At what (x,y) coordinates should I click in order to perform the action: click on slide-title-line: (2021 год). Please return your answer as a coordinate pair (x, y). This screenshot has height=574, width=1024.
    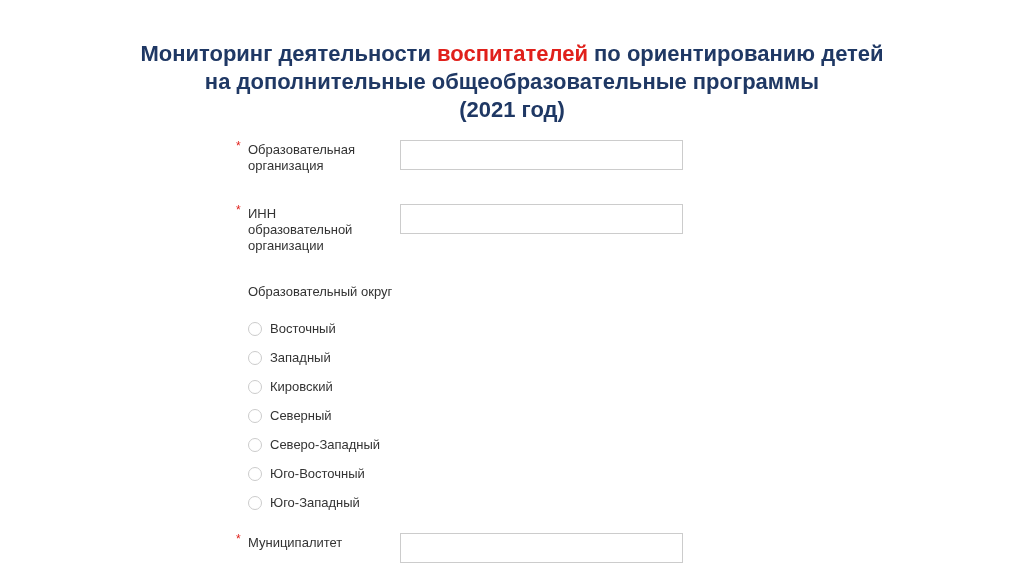
    Looking at the image, I should click on (512, 110).